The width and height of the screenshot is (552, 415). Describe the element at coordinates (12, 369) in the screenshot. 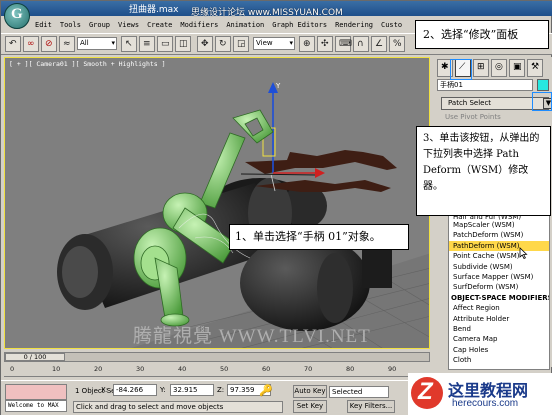

I see `frame-tick-label: 0` at that location.